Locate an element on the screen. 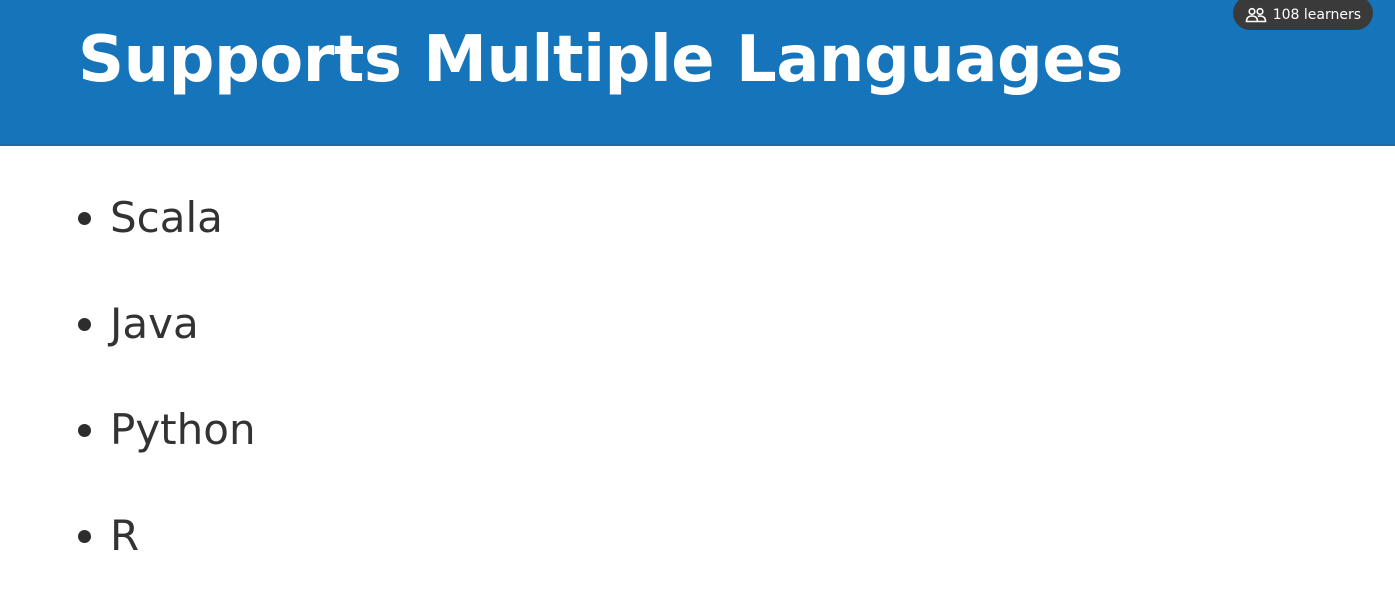 This screenshot has width=1395, height=616. bullet-text: R is located at coordinates (125, 535).